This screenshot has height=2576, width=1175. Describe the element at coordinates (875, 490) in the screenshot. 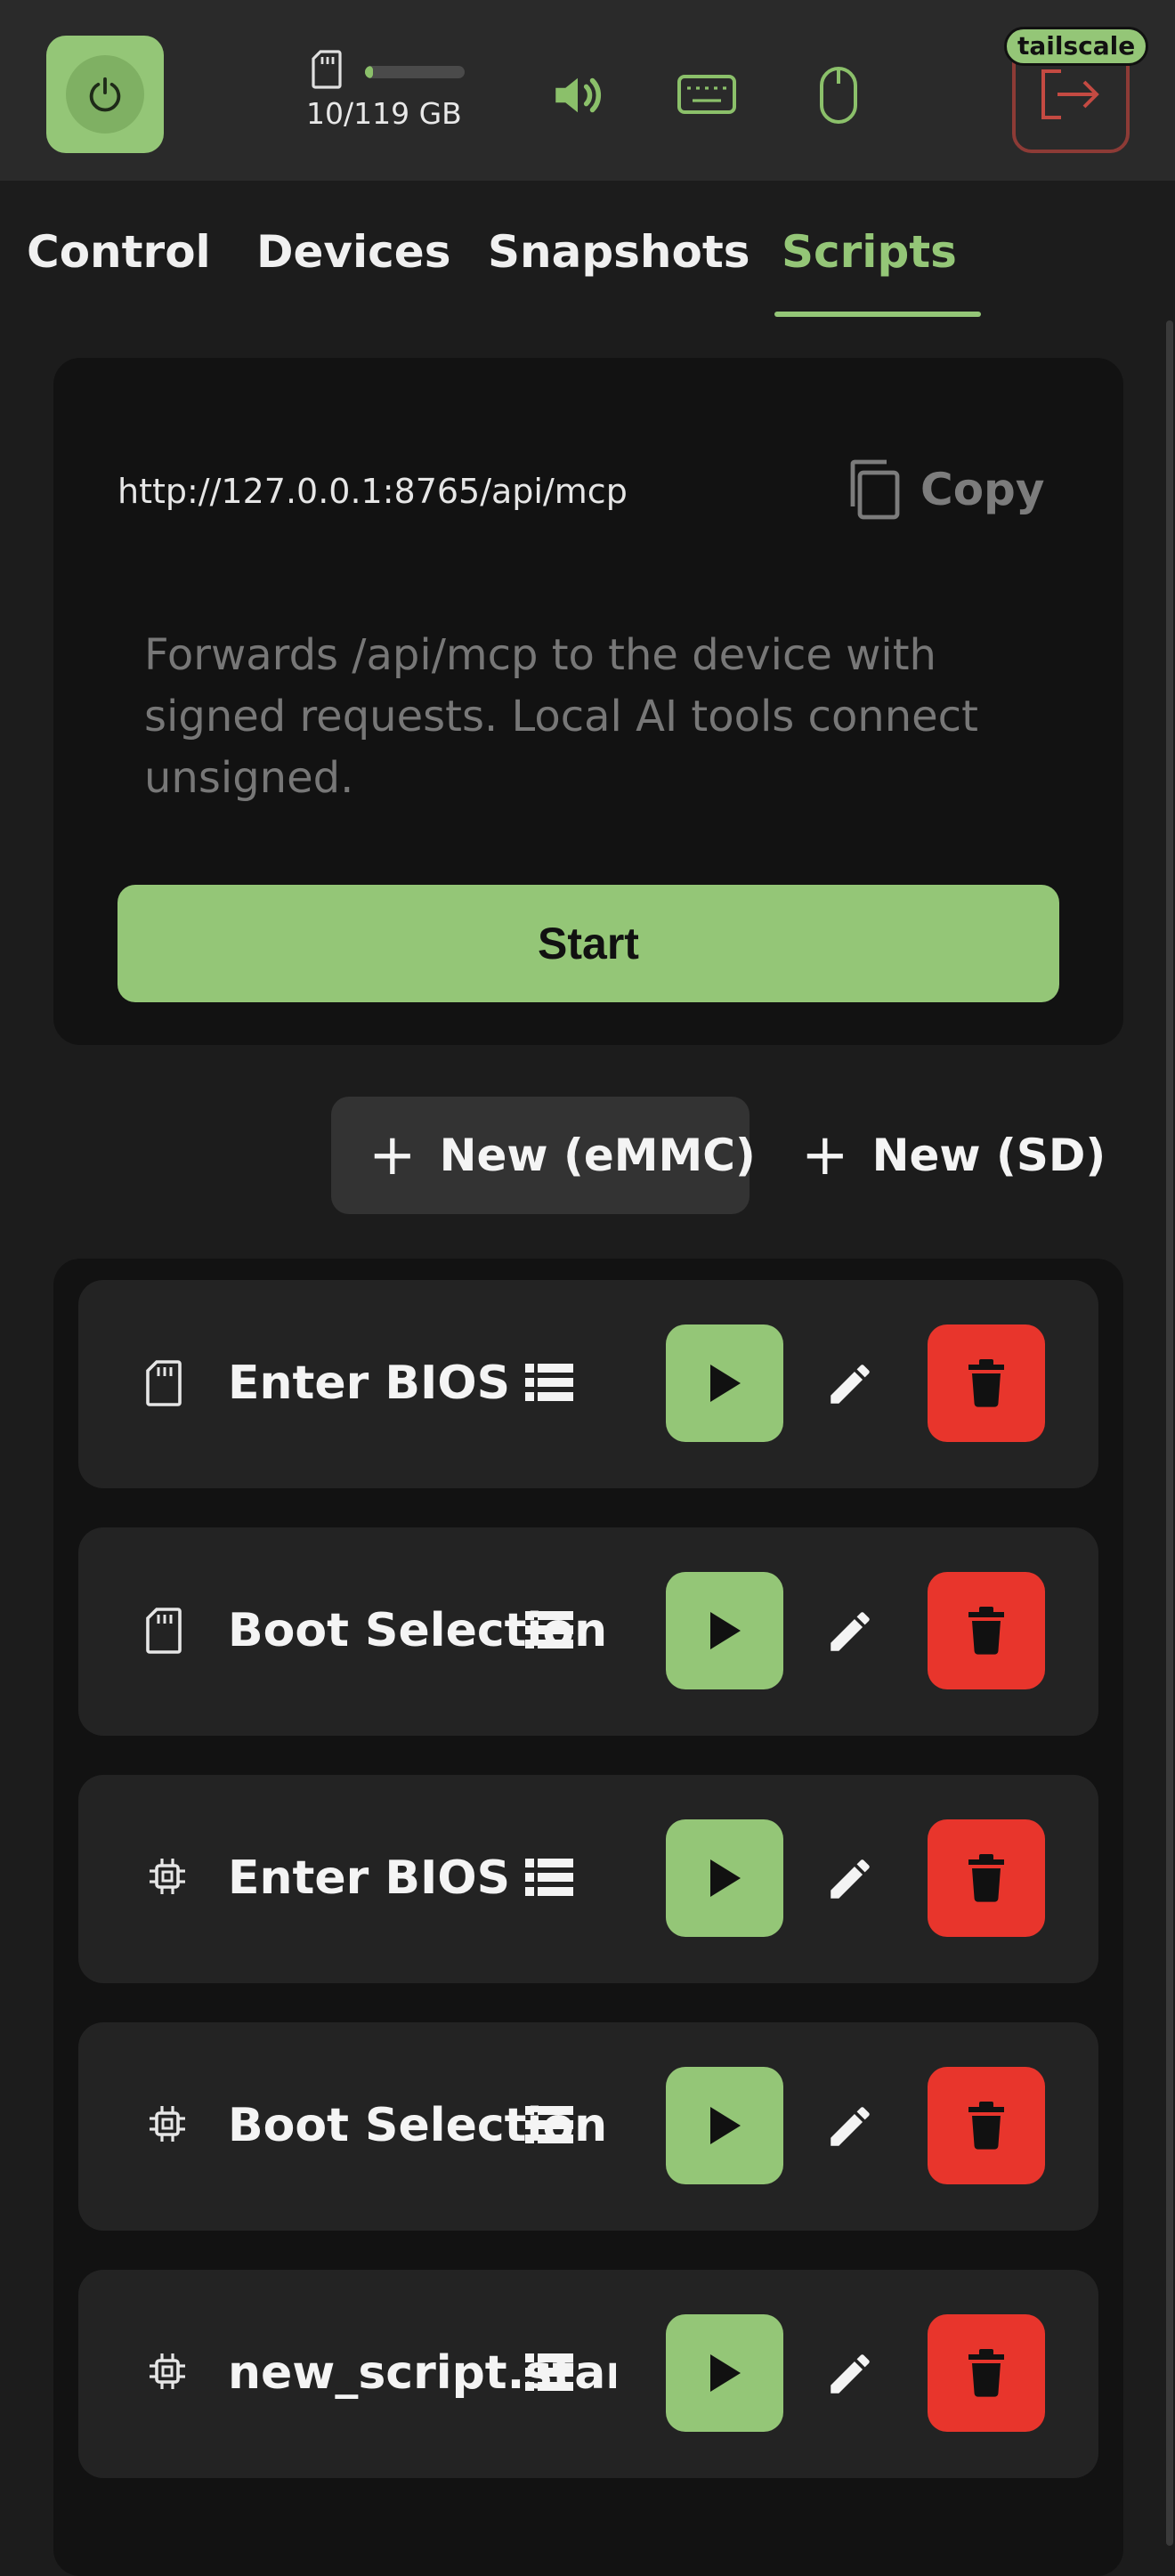

I see `copy-icon` at that location.